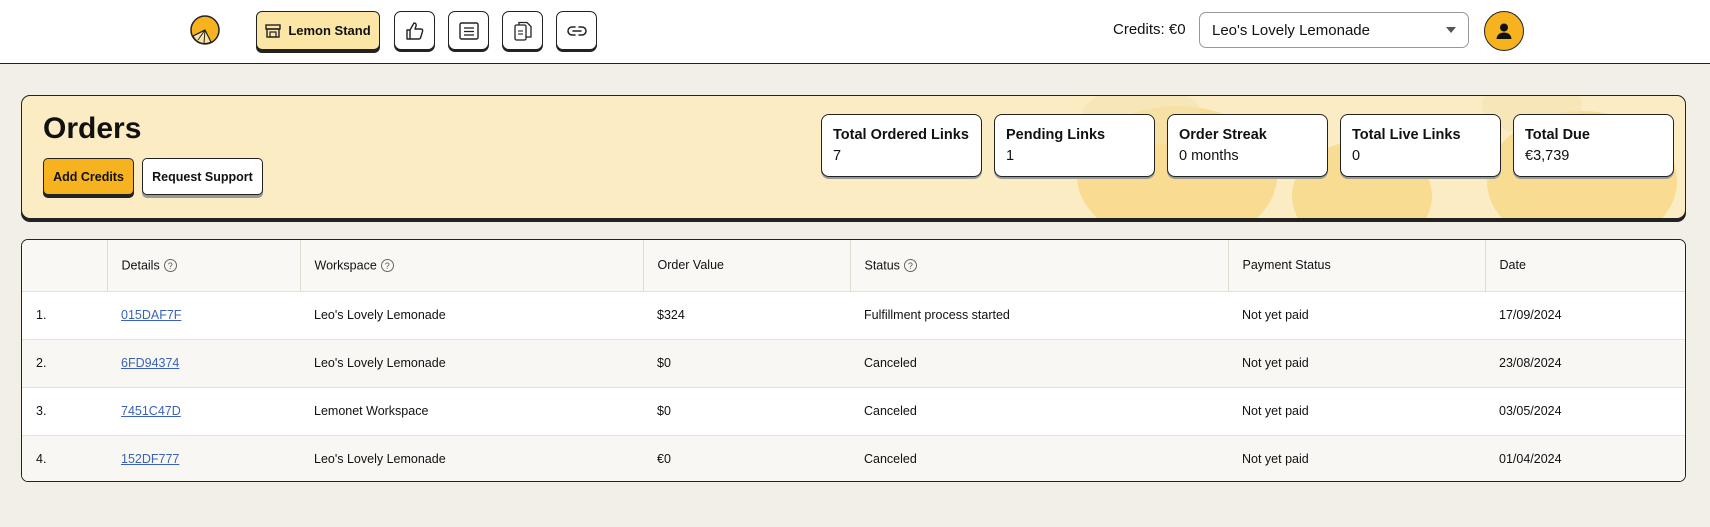 The height and width of the screenshot is (527, 1710). What do you see at coordinates (203, 362) in the screenshot?
I see `order-id-cell: 6FD94374` at bounding box center [203, 362].